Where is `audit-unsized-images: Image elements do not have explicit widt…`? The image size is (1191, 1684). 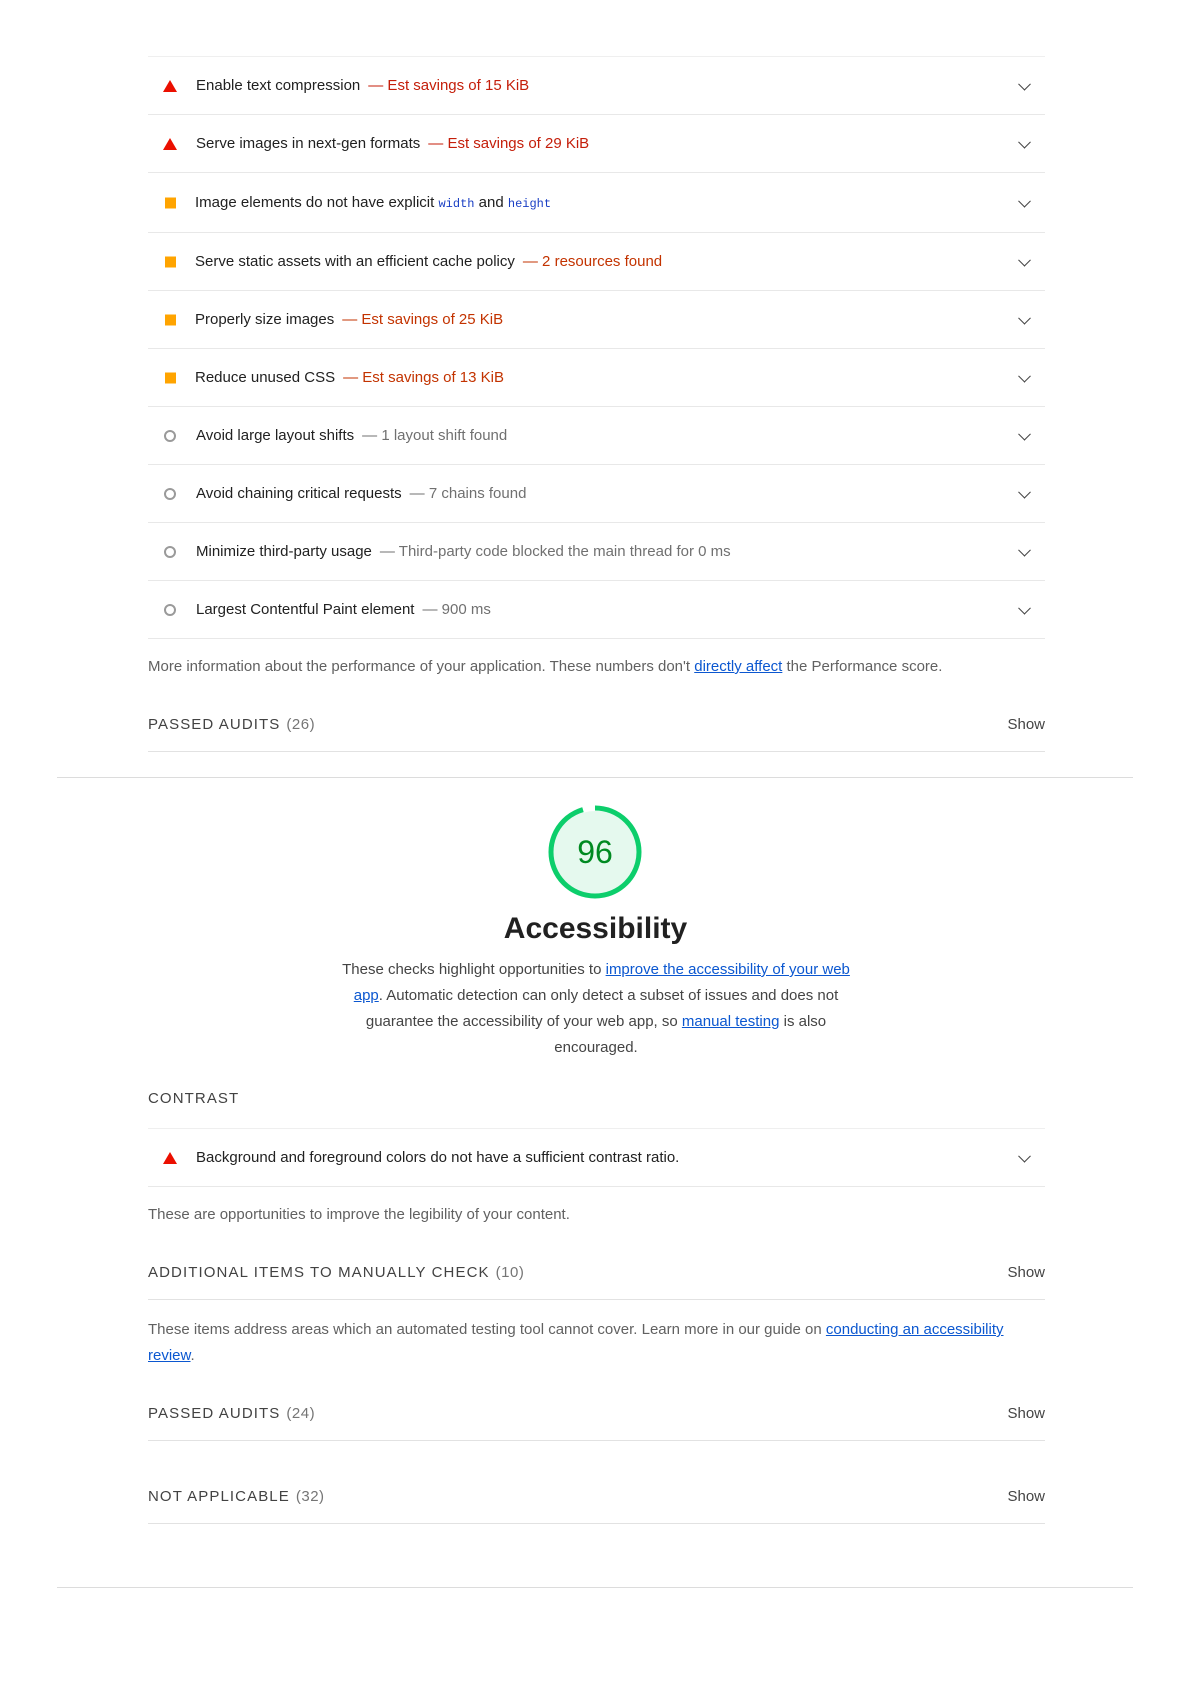
audit-unsized-images: Image elements do not have explicit widt… is located at coordinates (596, 203).